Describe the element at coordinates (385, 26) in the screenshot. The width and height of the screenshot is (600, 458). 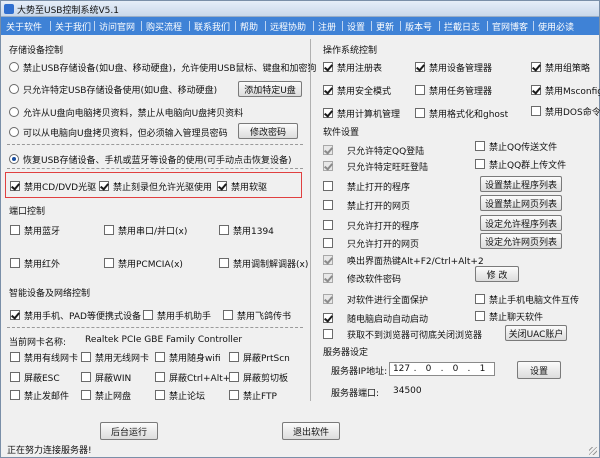
I see `menu-update: 更新` at that location.